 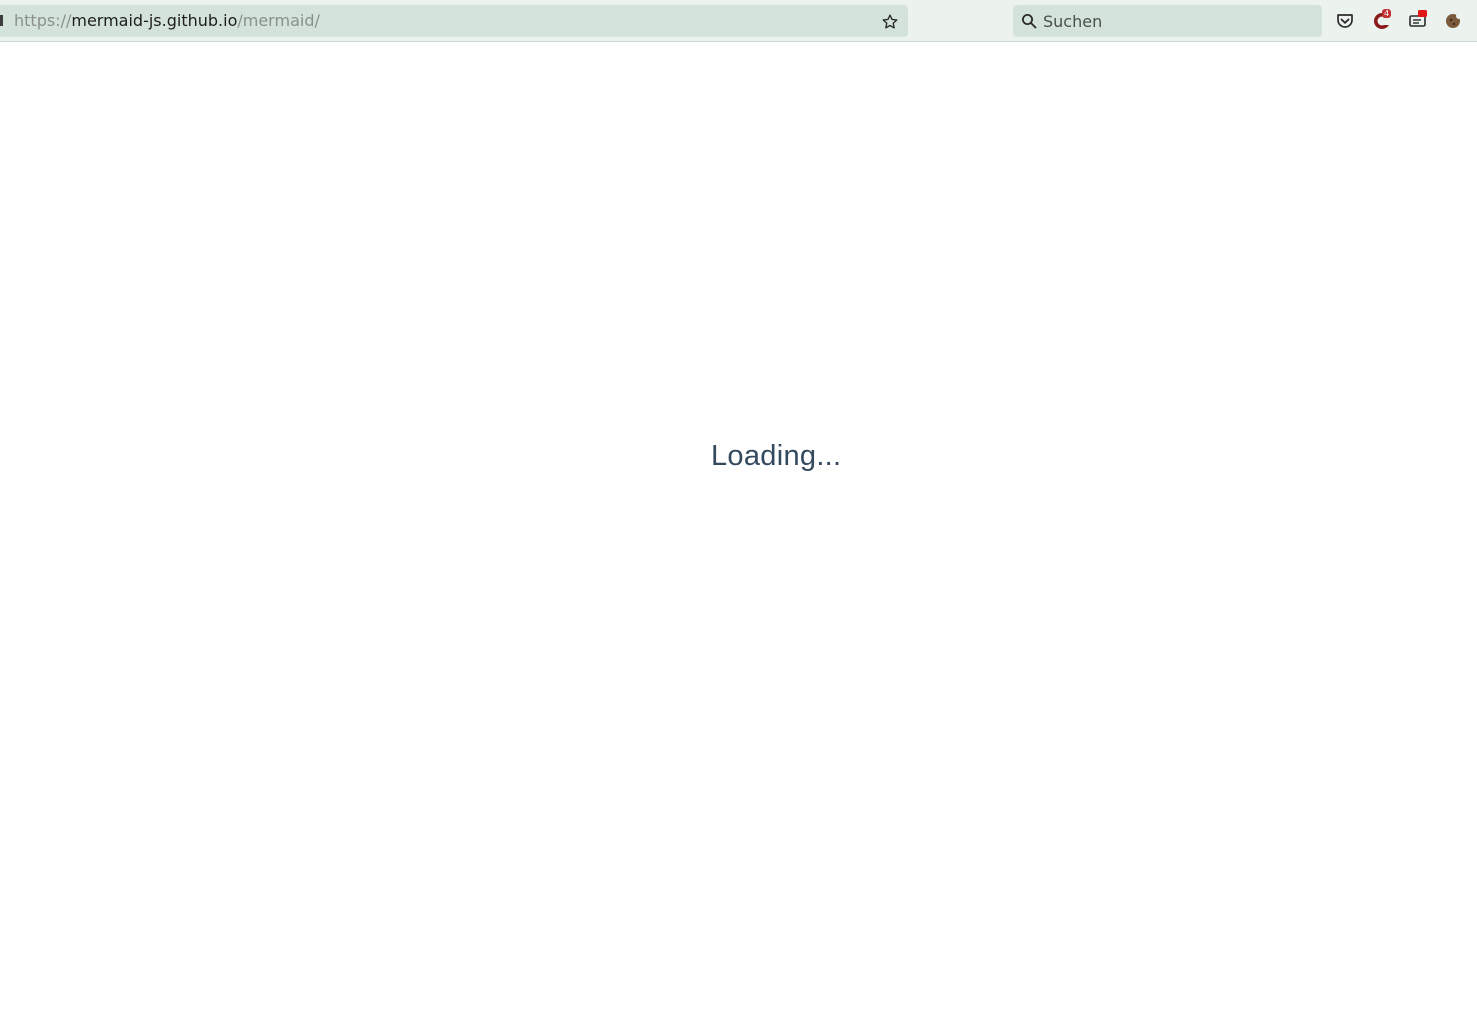 What do you see at coordinates (1418, 20) in the screenshot?
I see `notifications-icon` at bounding box center [1418, 20].